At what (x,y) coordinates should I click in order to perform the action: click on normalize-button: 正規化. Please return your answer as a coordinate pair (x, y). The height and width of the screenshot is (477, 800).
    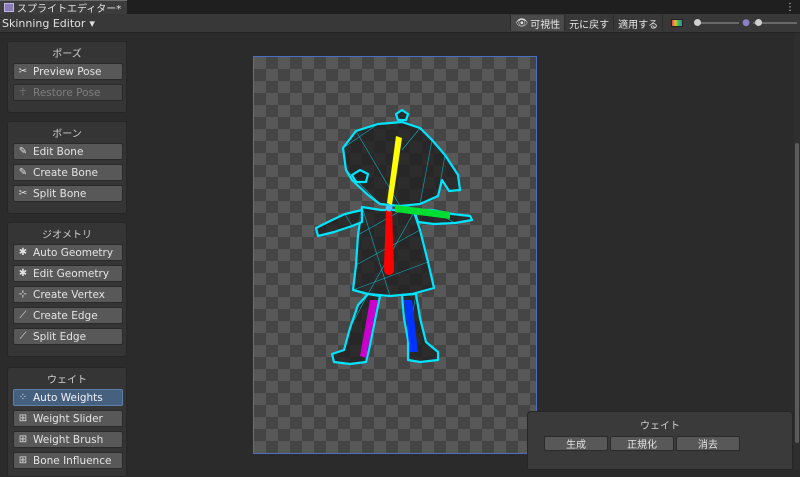
    Looking at the image, I should click on (642, 443).